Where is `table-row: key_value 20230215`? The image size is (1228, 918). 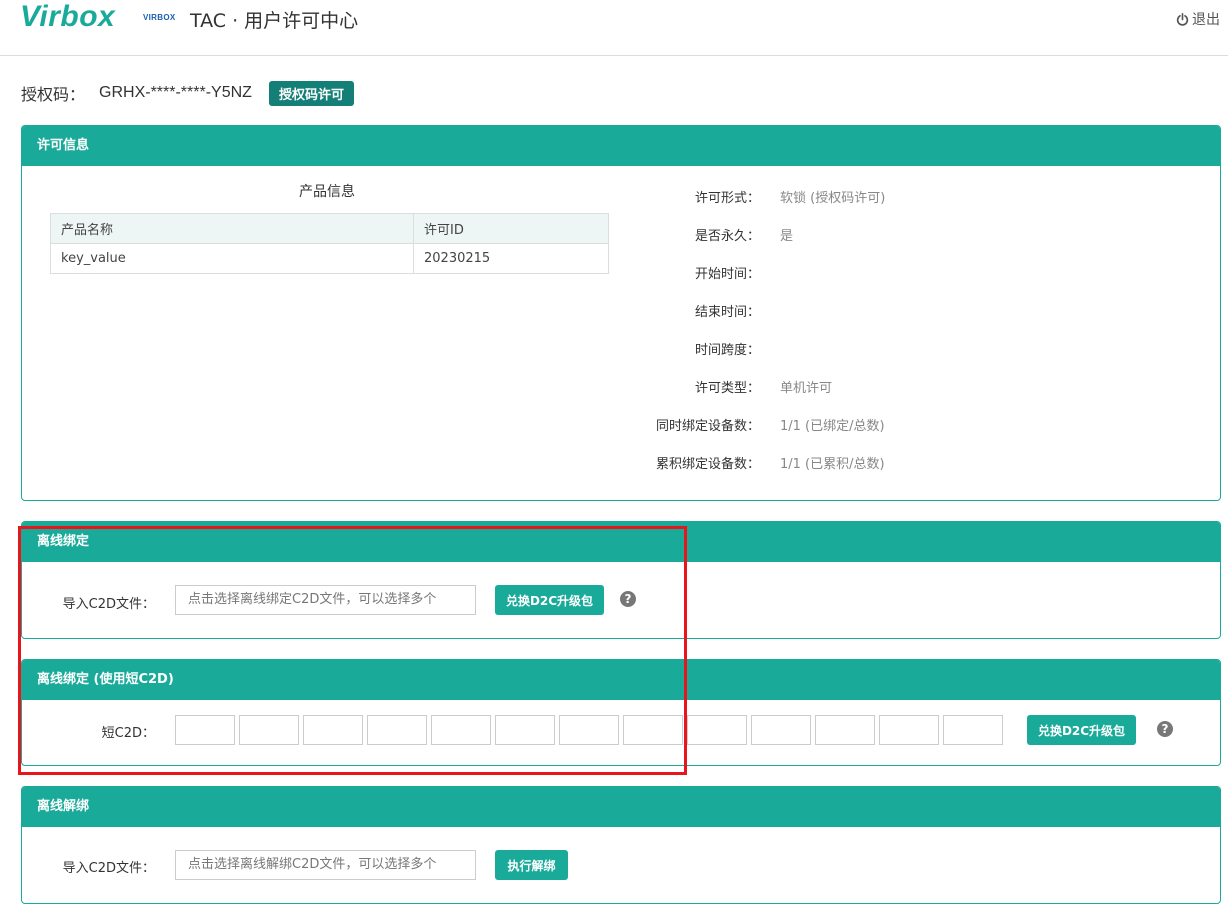 table-row: key_value 20230215 is located at coordinates (329, 258).